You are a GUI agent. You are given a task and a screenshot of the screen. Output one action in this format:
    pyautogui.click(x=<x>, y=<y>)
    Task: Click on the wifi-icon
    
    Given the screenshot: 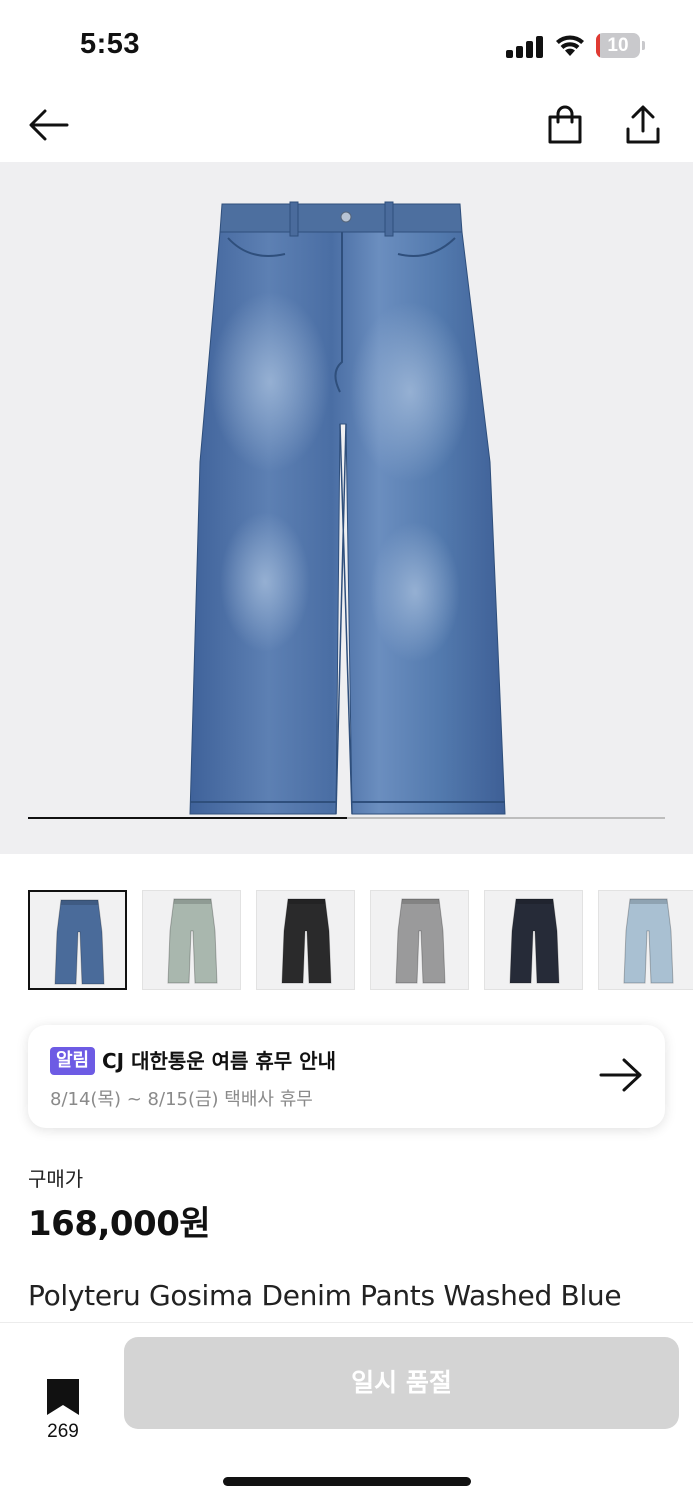 What is the action you would take?
    pyautogui.click(x=570, y=45)
    